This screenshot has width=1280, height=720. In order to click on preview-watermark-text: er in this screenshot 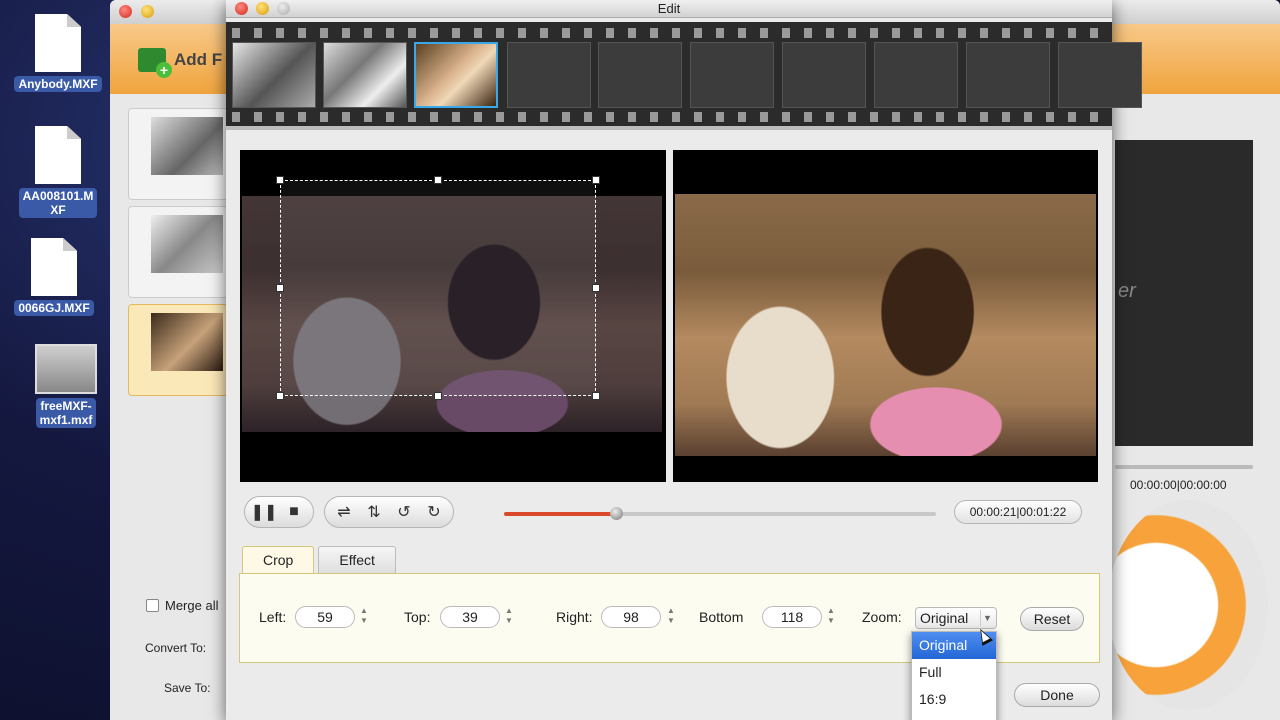, I will do `click(1127, 291)`.